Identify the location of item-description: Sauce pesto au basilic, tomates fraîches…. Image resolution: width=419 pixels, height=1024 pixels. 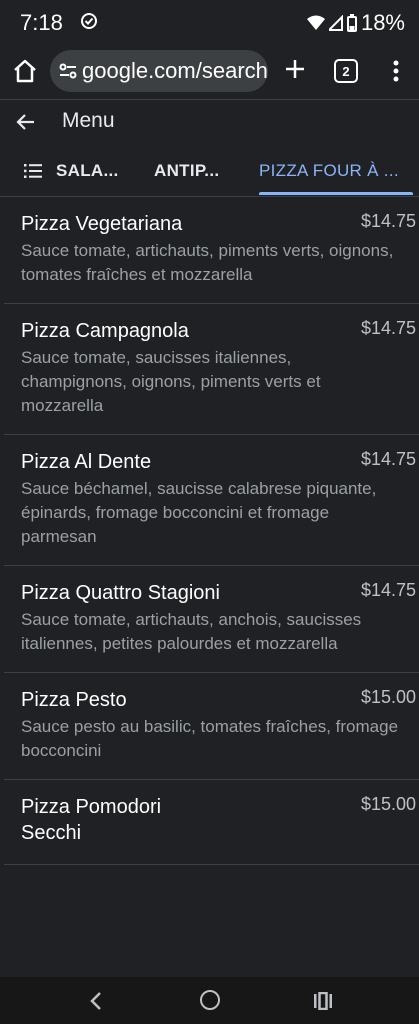
(210, 738).